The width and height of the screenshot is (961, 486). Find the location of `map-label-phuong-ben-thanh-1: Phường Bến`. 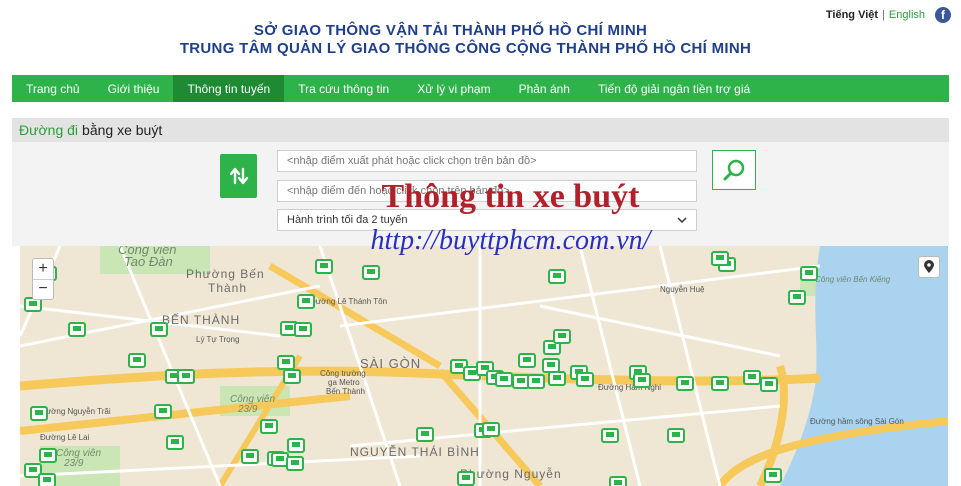

map-label-phuong-ben-thanh-1: Phường Bến is located at coordinates (225, 274).